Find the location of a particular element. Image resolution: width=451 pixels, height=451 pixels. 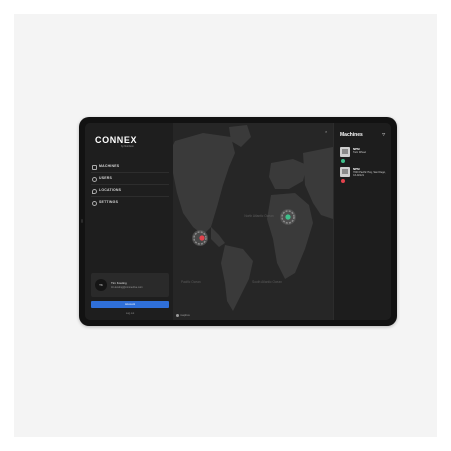

sidebar-item-machines: MACHINES is located at coordinates (130, 167).